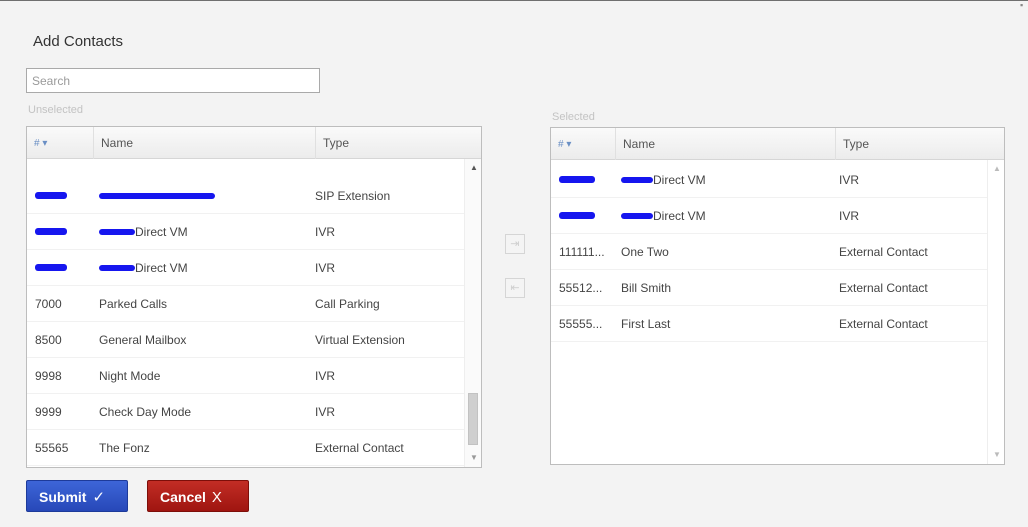 This screenshot has height=527, width=1028. What do you see at coordinates (133, 304) in the screenshot?
I see `row-name: Parked Calls` at bounding box center [133, 304].